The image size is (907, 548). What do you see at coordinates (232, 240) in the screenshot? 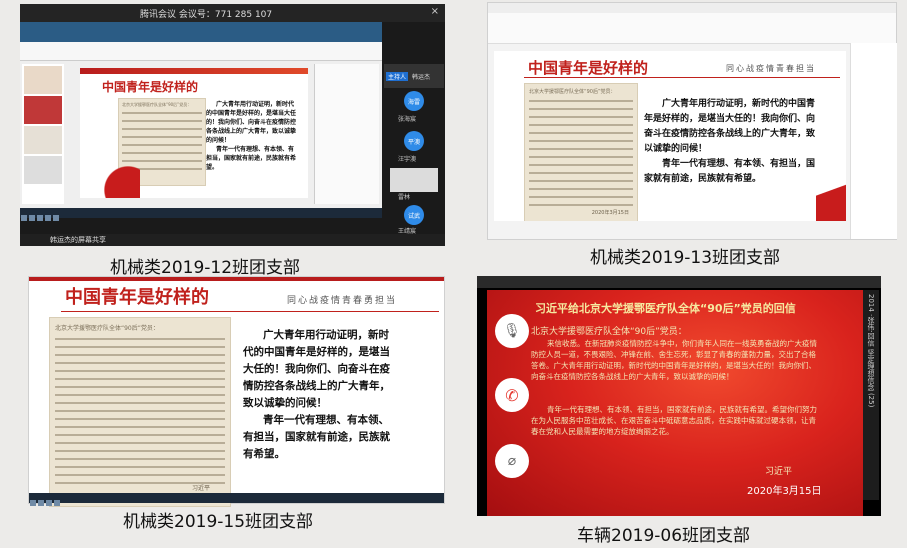
I see `share-status-bar: 韩运杰的屏幕共享` at bounding box center [232, 240].